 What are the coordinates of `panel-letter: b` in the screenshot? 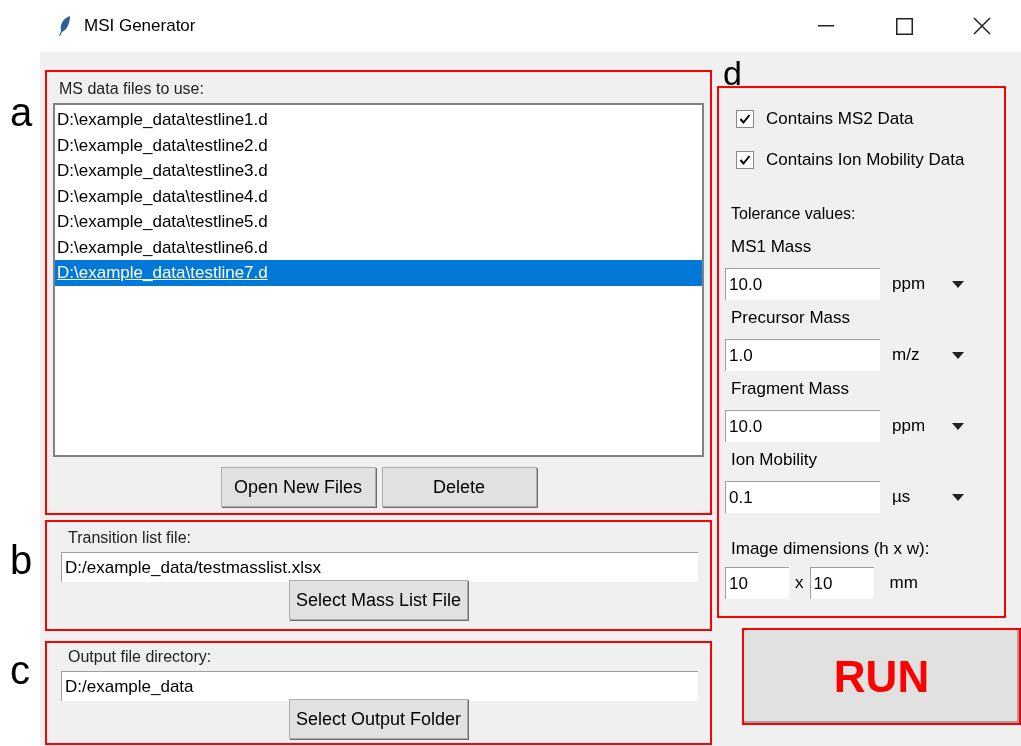 It's located at (21, 560).